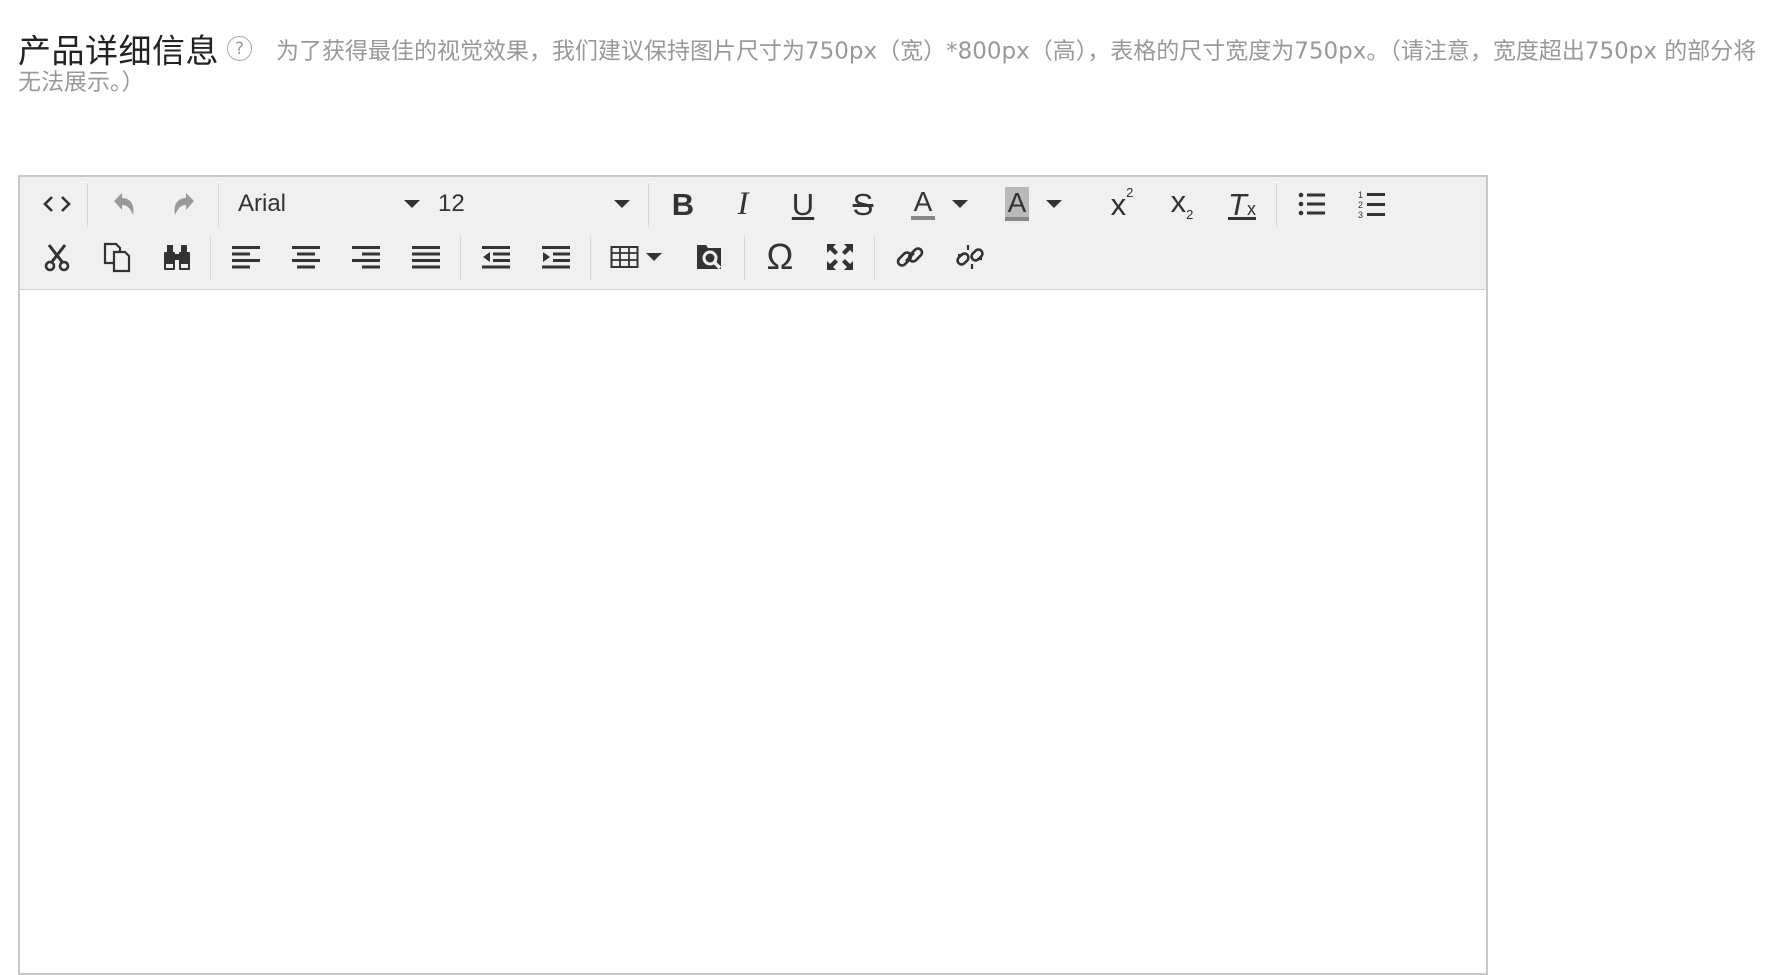  I want to click on remove-link-button, so click(970, 257).